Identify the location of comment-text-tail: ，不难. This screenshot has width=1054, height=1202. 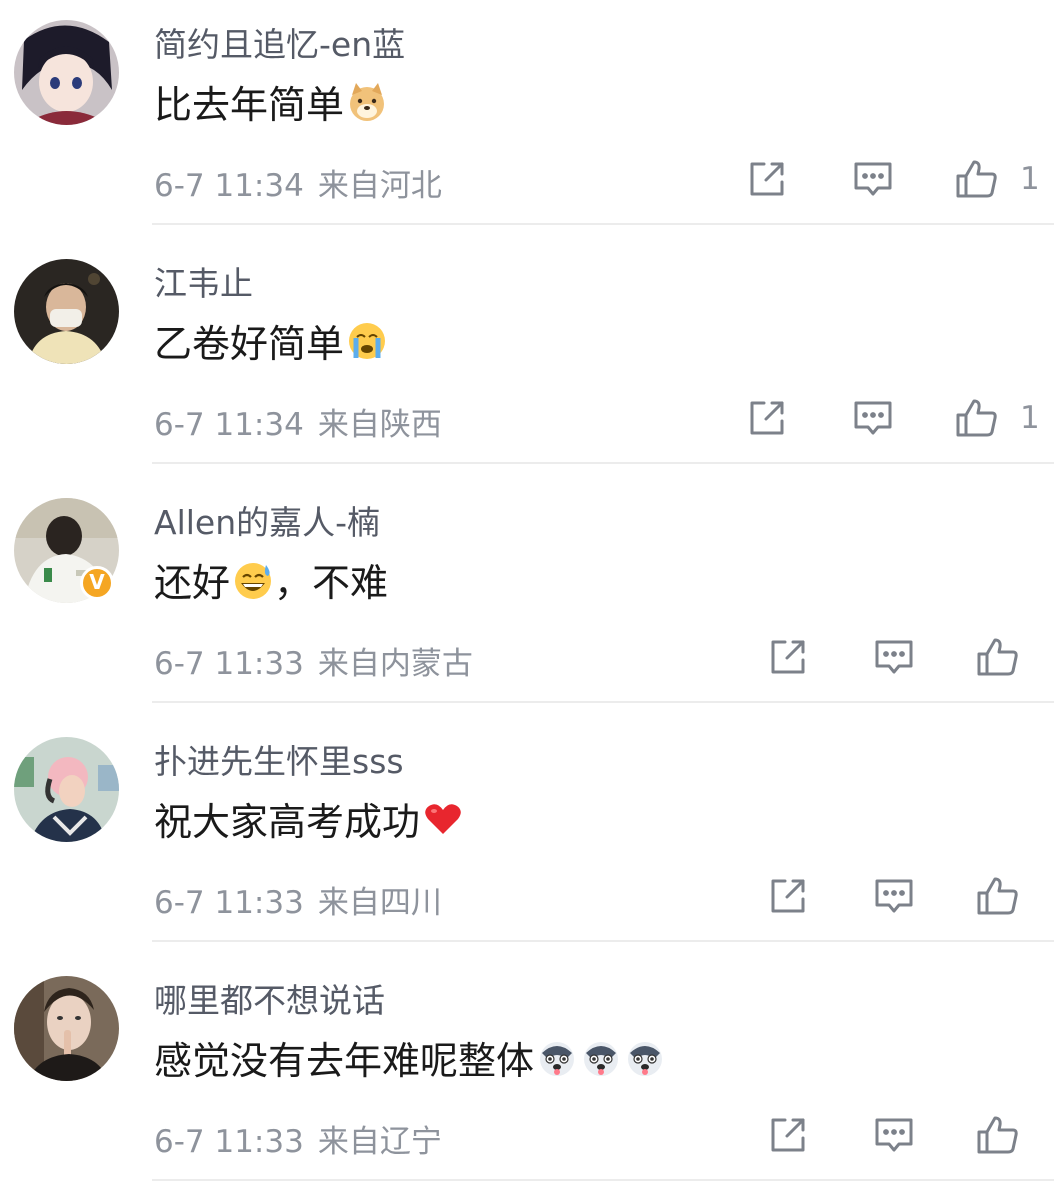
(331, 583).